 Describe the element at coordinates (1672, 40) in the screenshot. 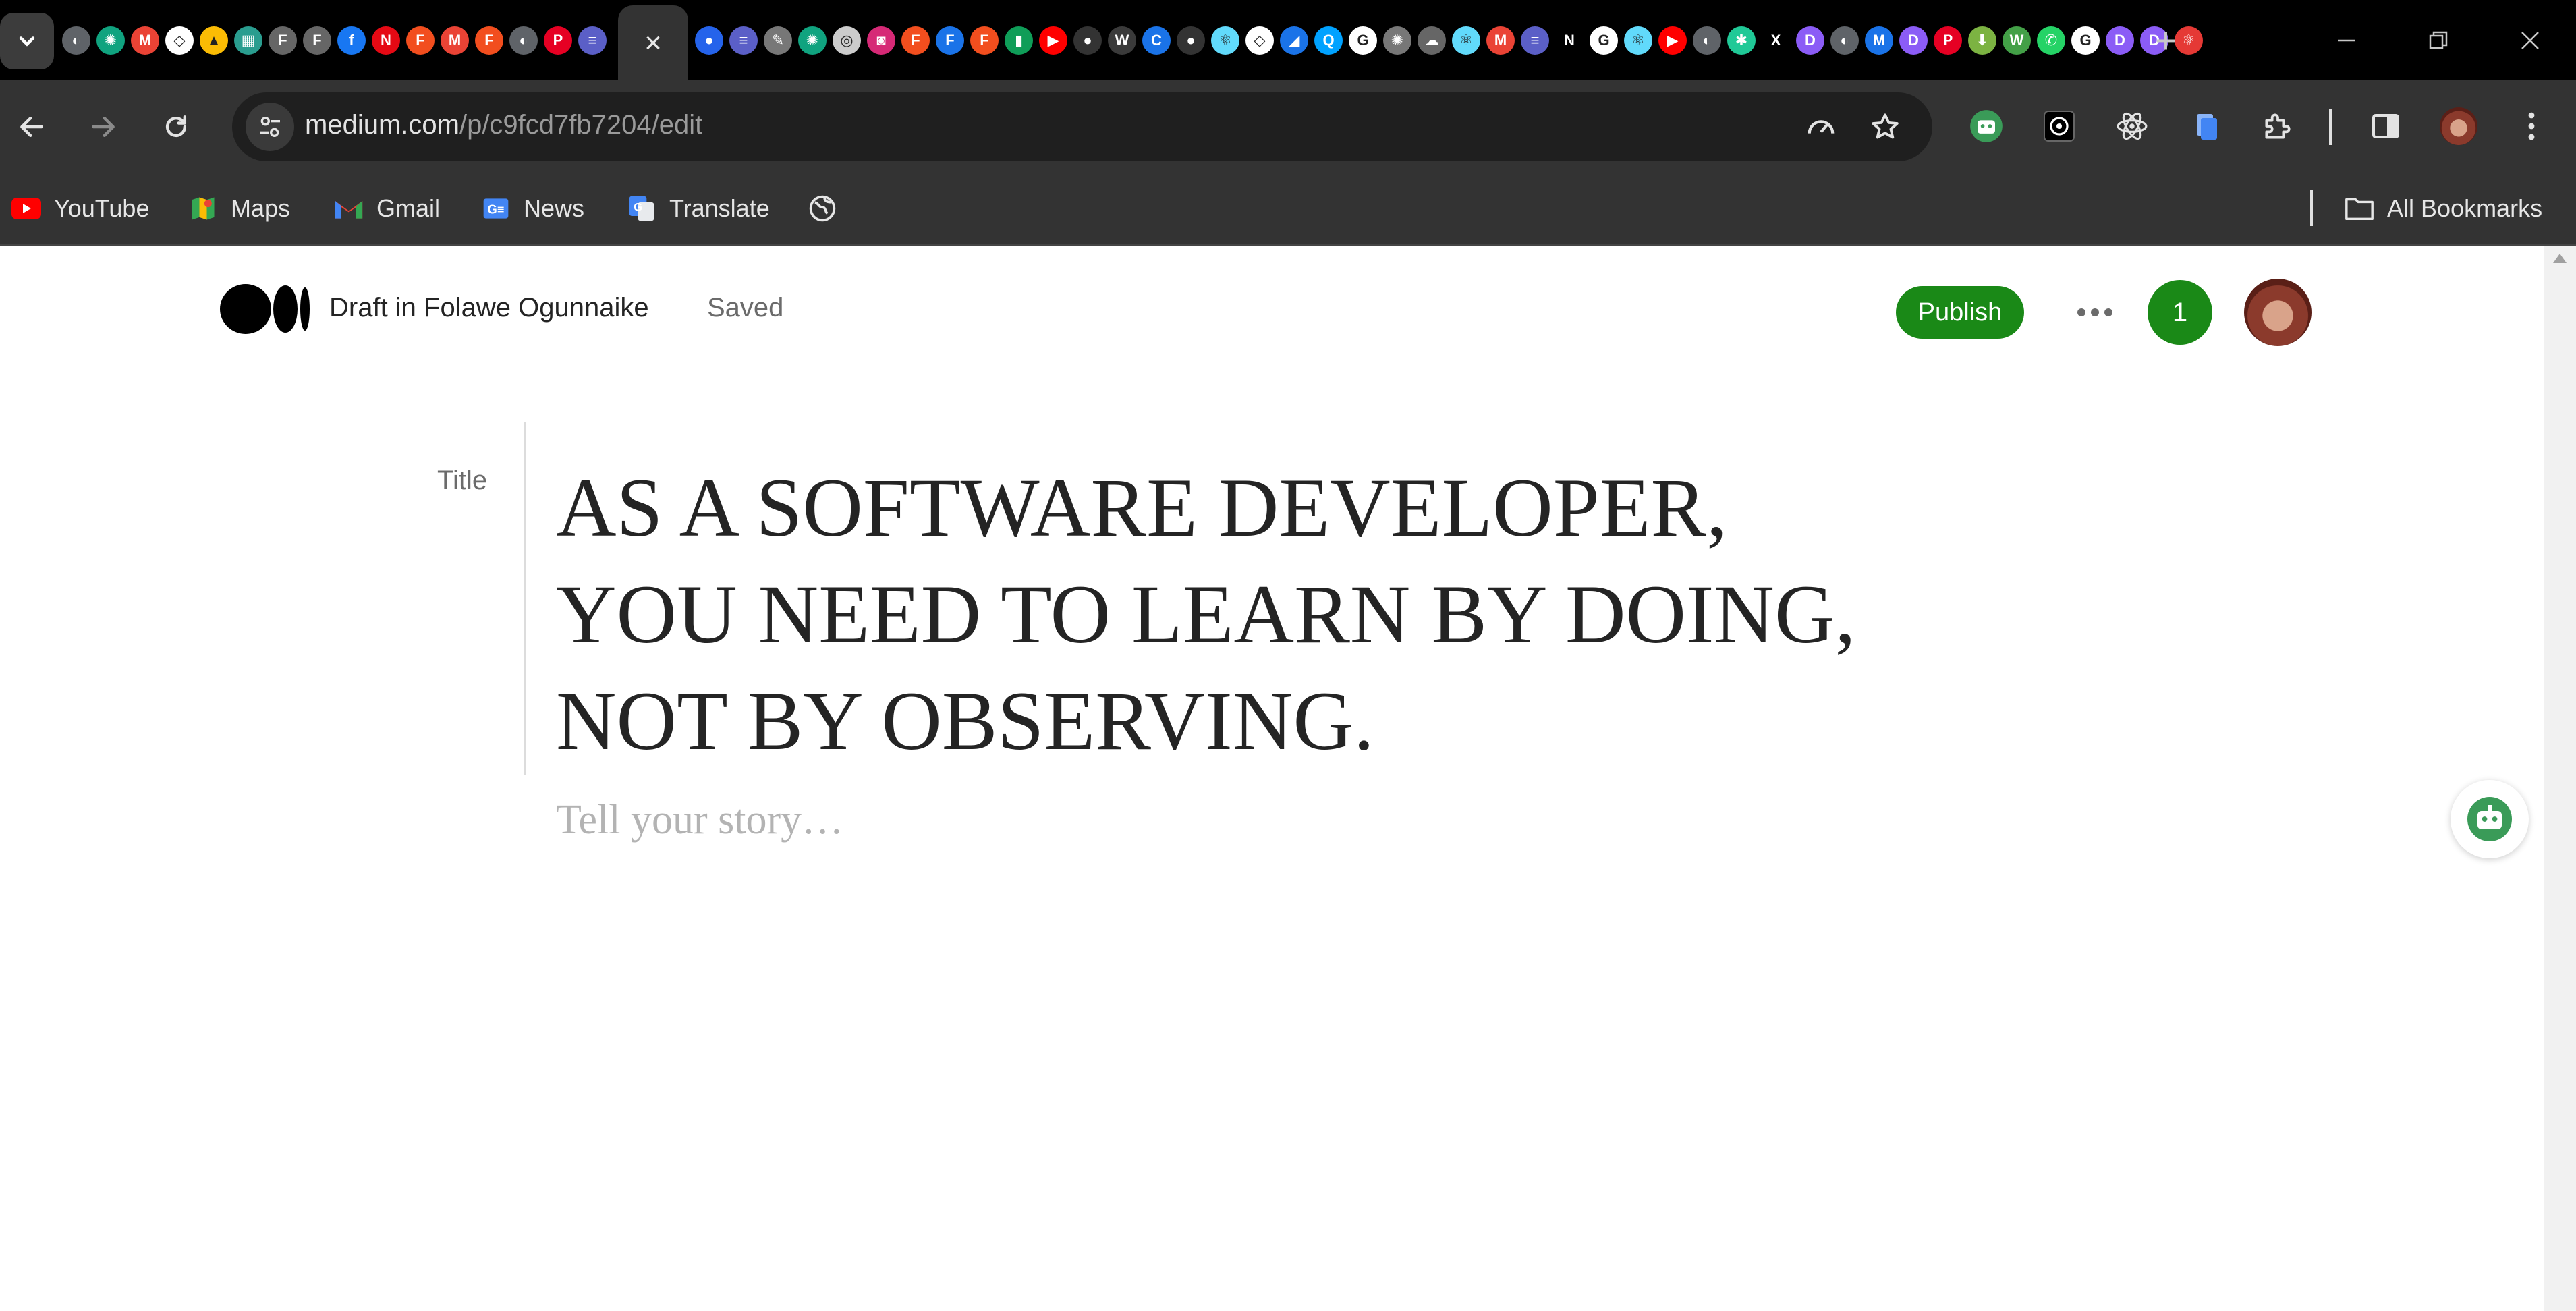

I see `tab-youtube-2-icon: ▶` at that location.